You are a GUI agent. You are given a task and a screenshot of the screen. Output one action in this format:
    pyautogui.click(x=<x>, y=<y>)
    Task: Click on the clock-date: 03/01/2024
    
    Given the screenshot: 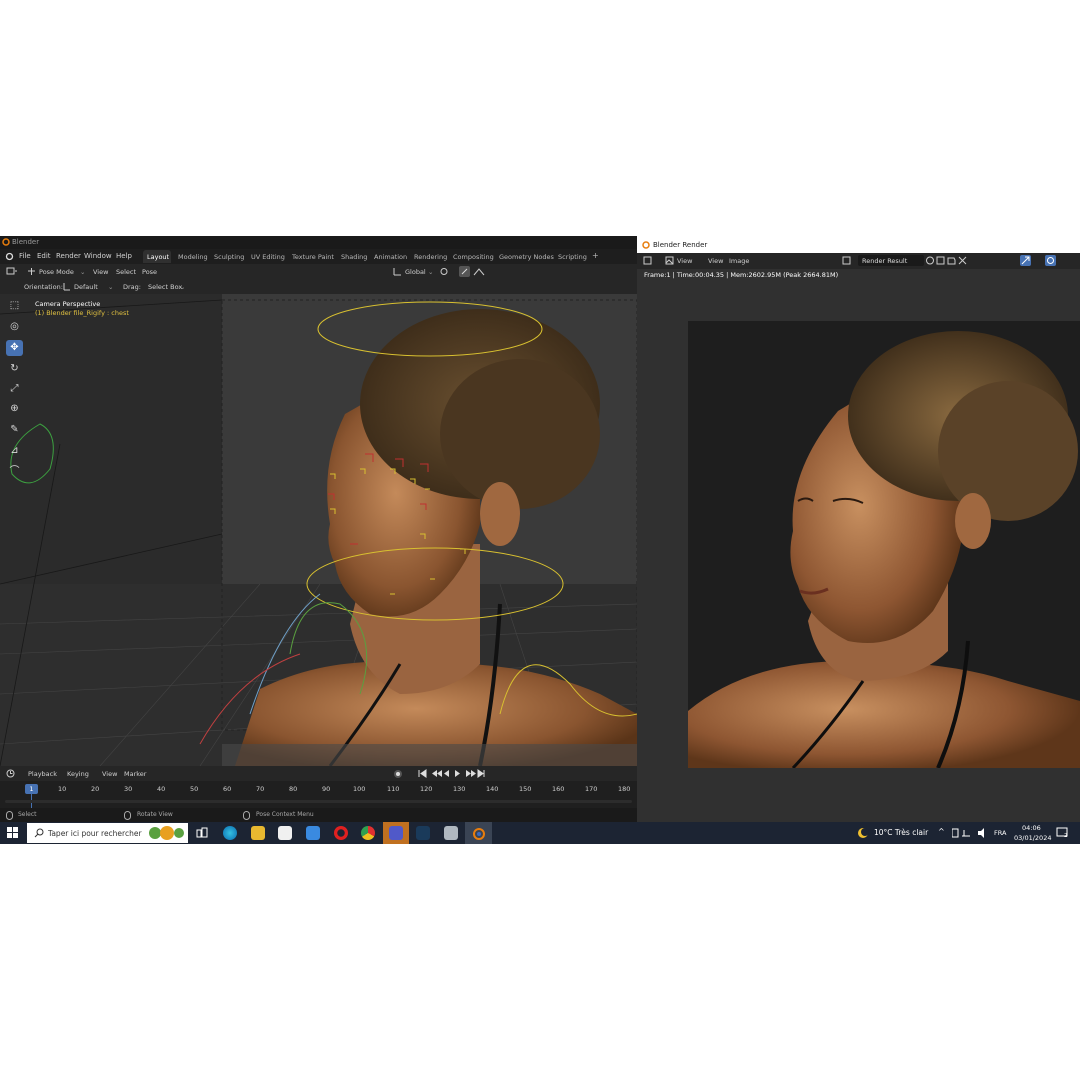 What is the action you would take?
    pyautogui.click(x=1032, y=838)
    